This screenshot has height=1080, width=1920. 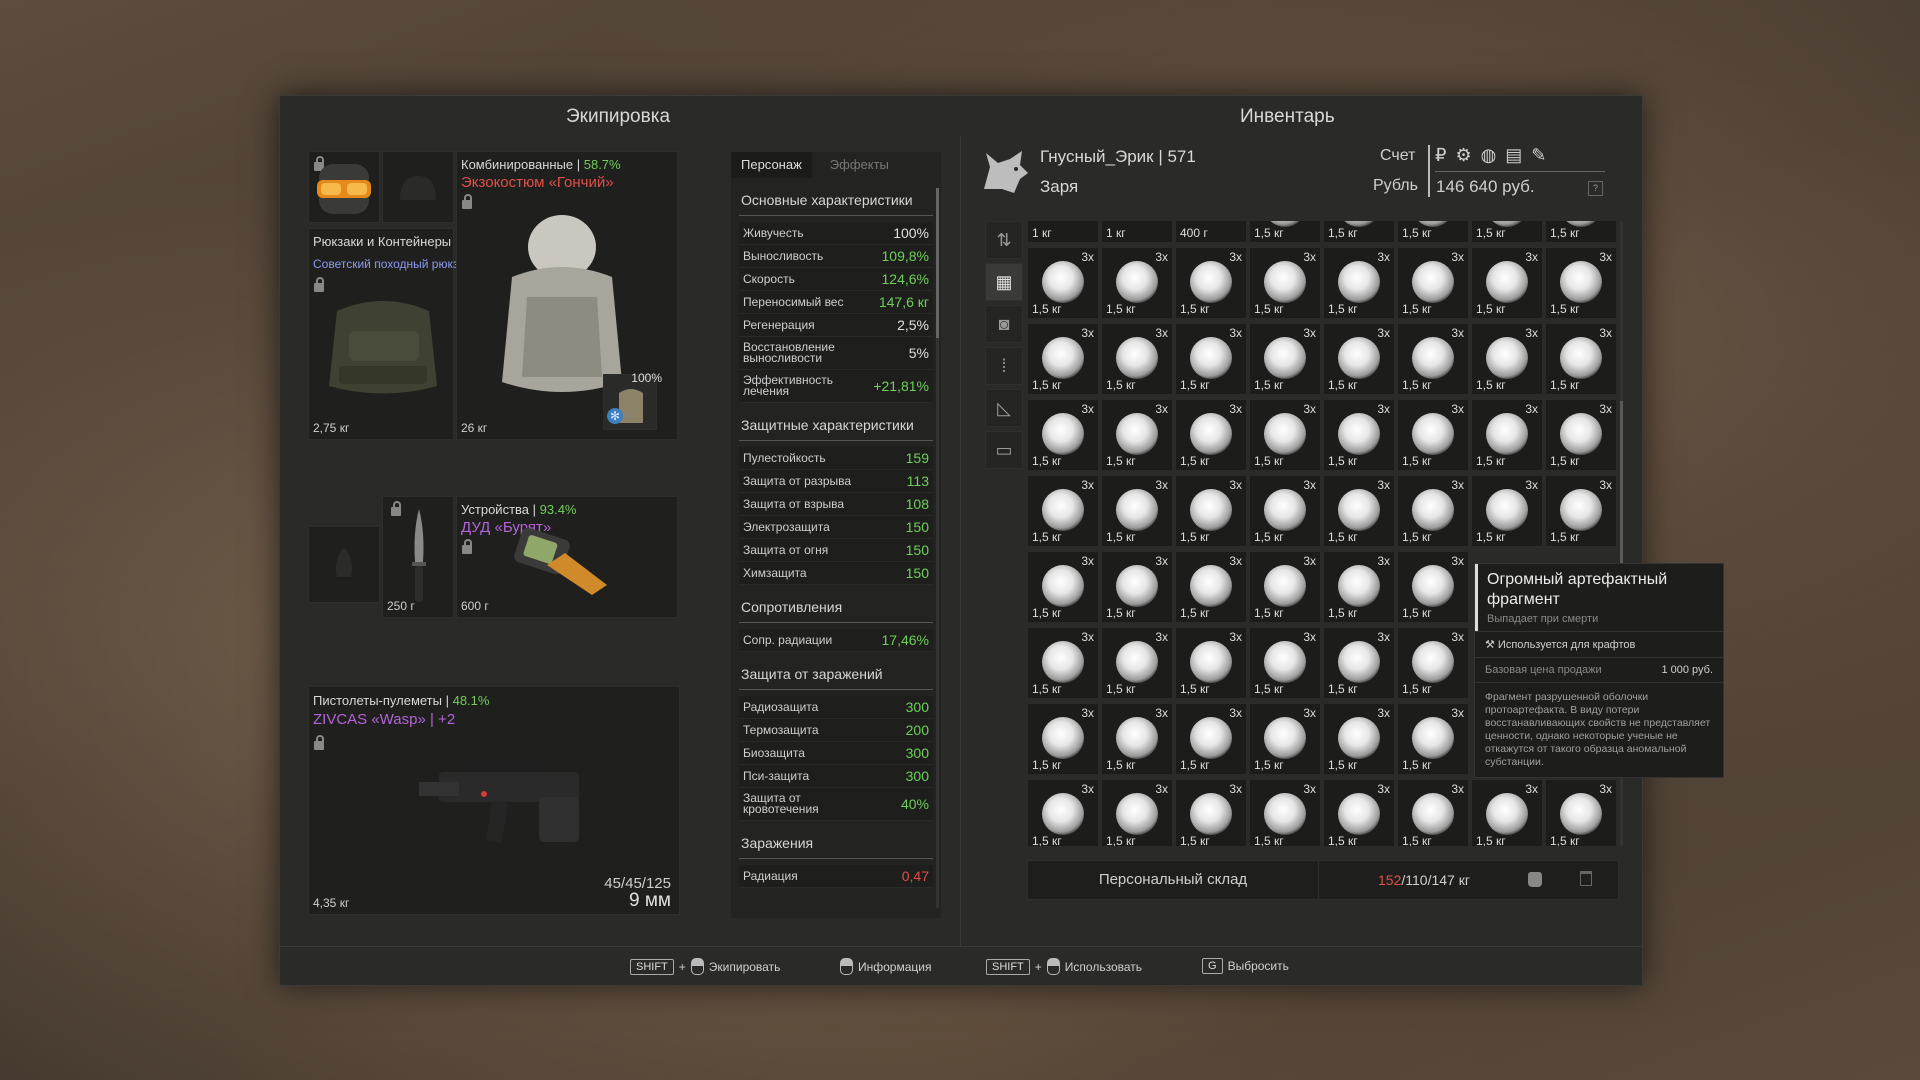 What do you see at coordinates (1004, 408) in the screenshot?
I see `ruler-icon: ◺` at bounding box center [1004, 408].